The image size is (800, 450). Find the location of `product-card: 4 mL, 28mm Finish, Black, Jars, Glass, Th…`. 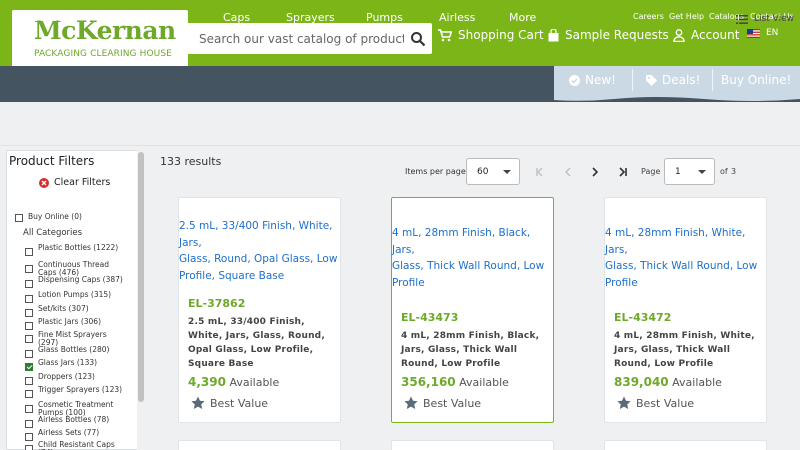

product-card: 4 mL, 28mm Finish, Black, Jars, Glass, Th… is located at coordinates (472, 310).